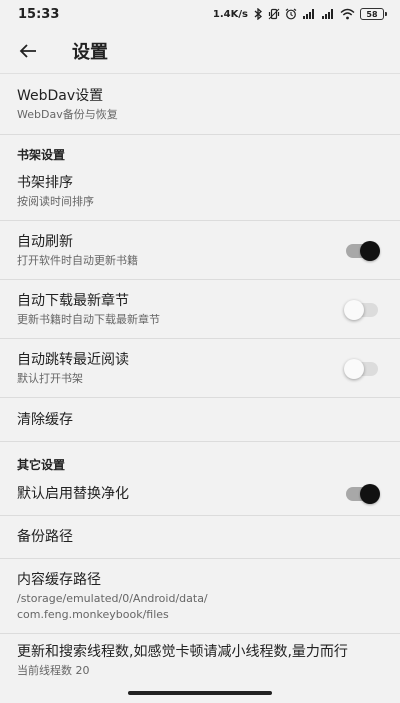  I want to click on setting-auto-jump-title: 自动跳转最近阅读, so click(73, 359).